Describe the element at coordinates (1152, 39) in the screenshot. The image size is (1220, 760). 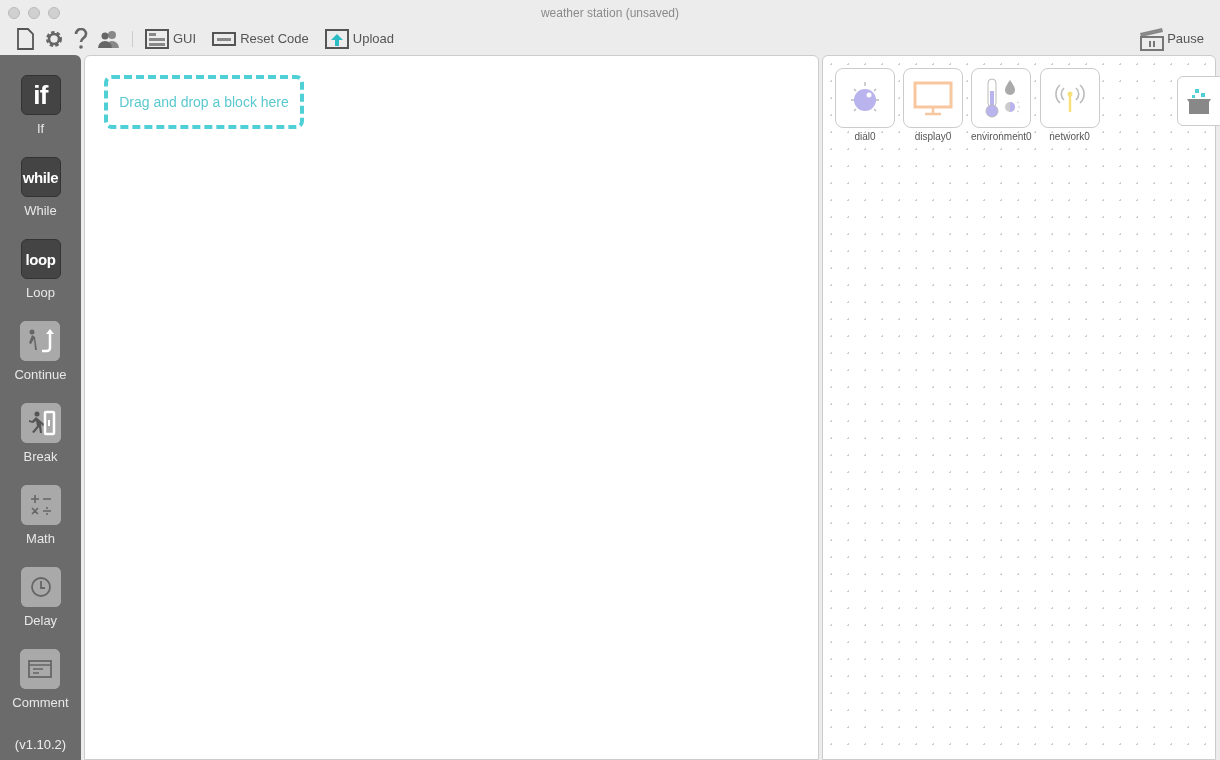
I see `clapperboard-icon` at that location.